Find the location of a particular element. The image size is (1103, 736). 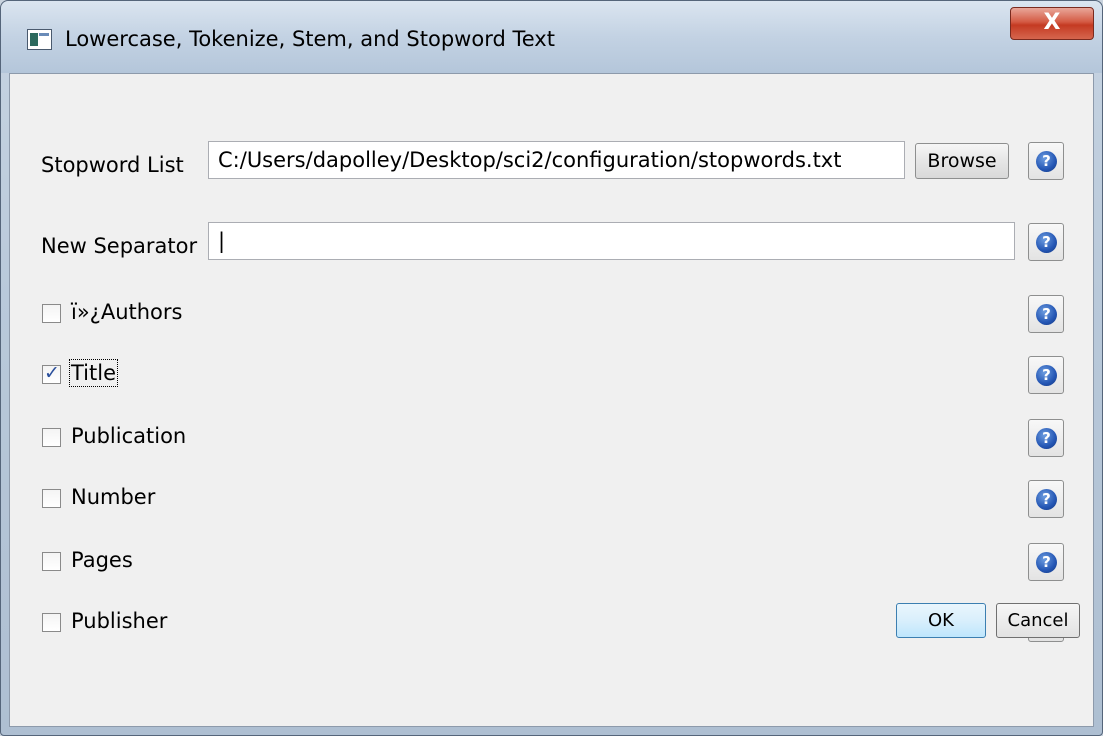

publication-checkbox is located at coordinates (51, 437).